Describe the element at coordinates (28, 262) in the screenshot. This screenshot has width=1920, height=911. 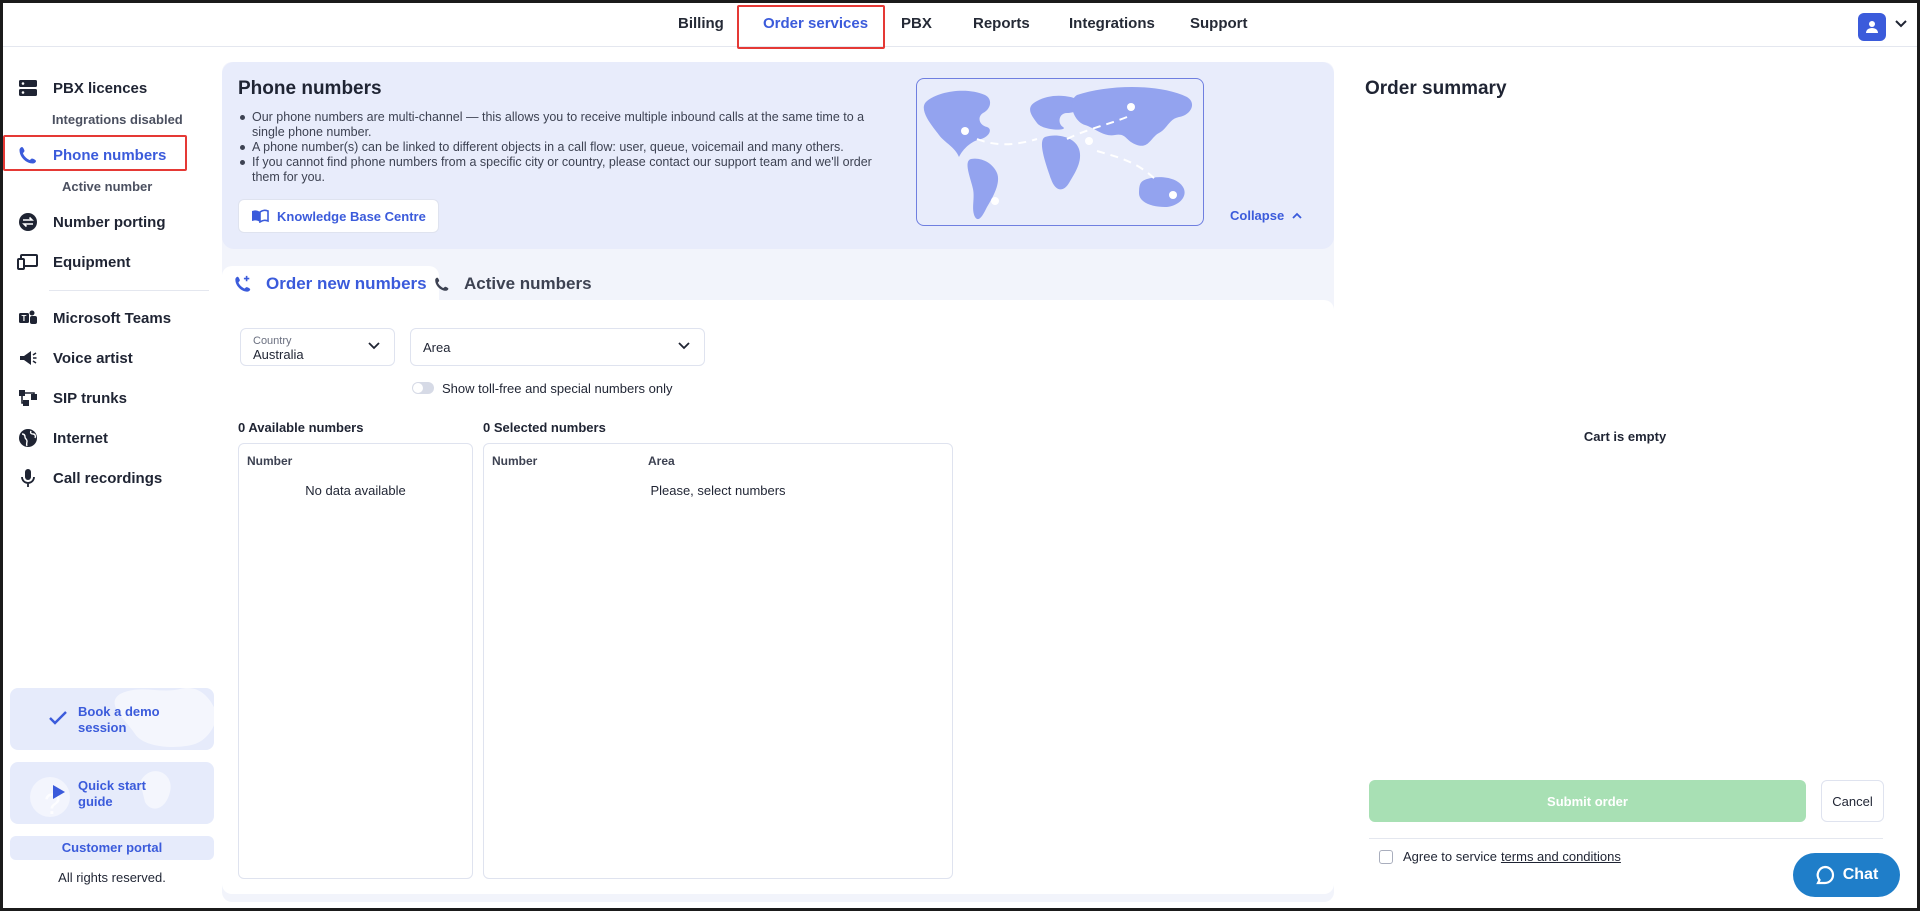
I see `devices-icon` at that location.